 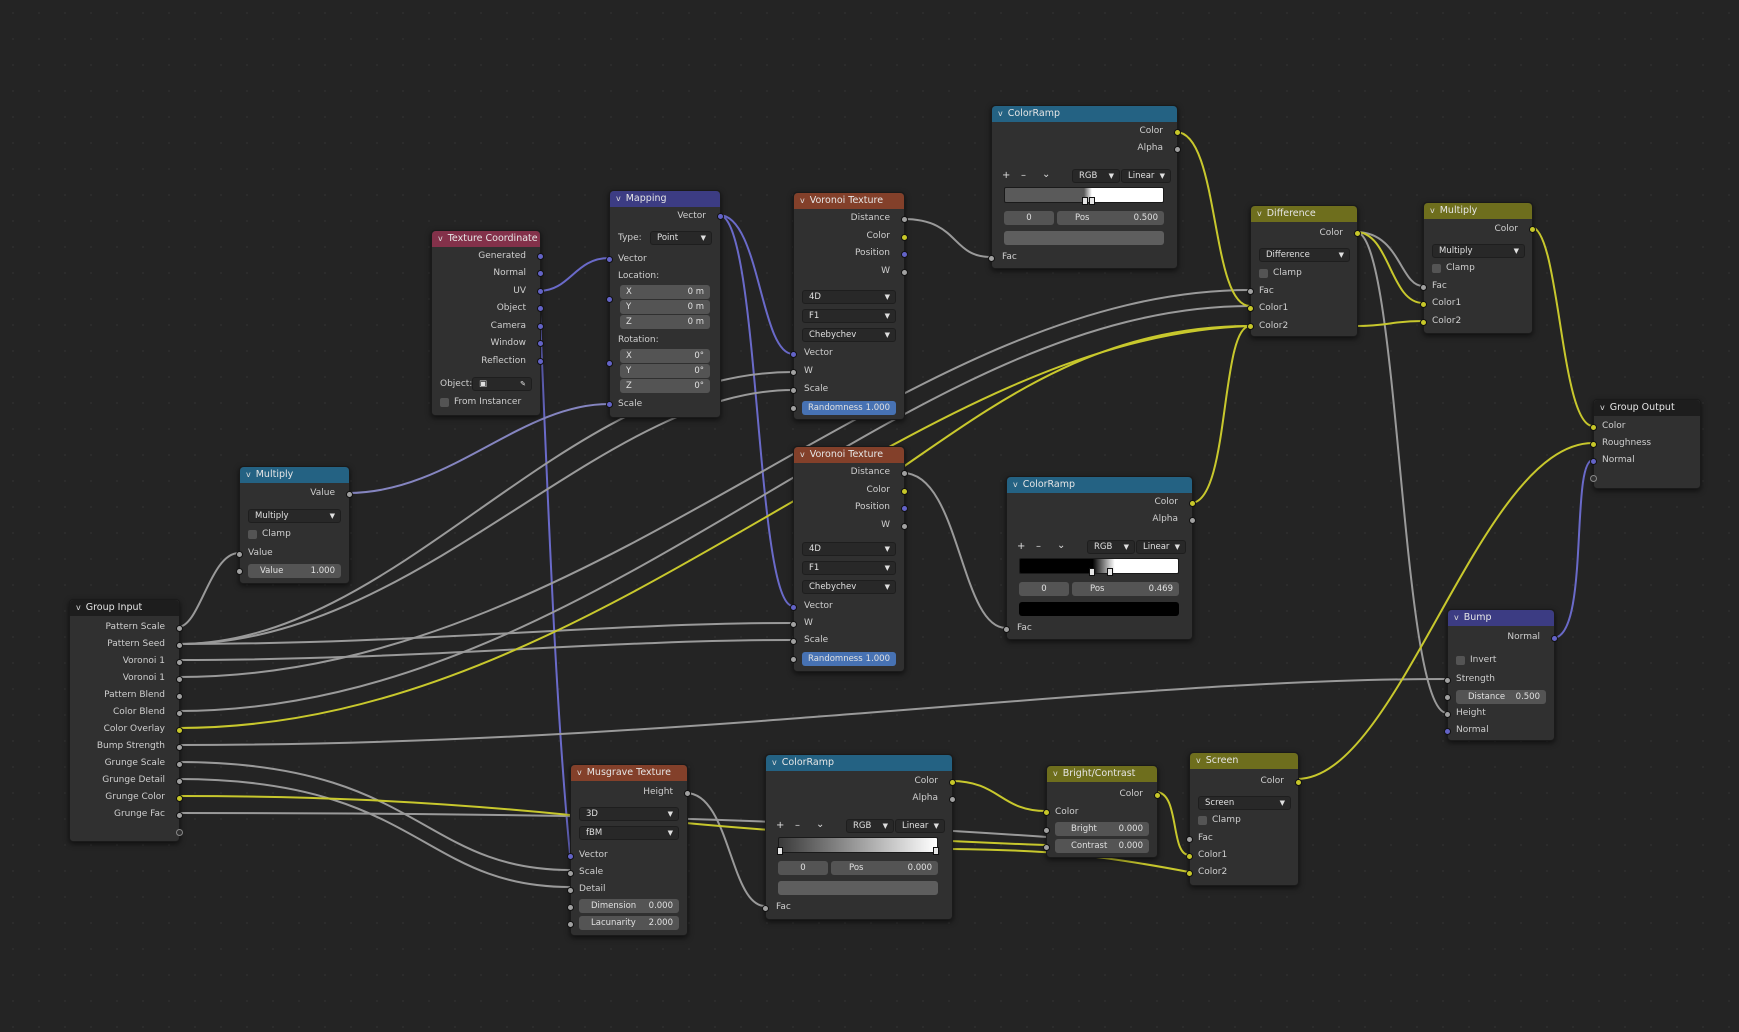 What do you see at coordinates (1102, 846) in the screenshot?
I see `contrast-field: Contrast 0.000` at bounding box center [1102, 846].